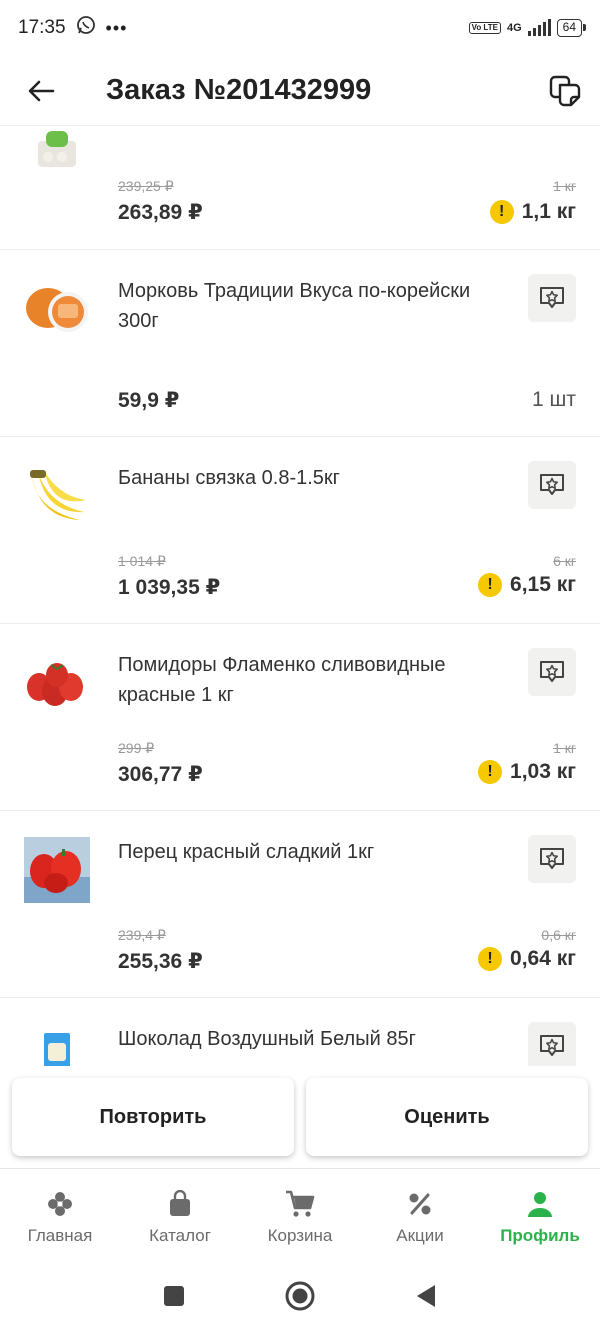  I want to click on bottom-navigation: Главная Каталог Корзина Акции Профиль, so click(300, 1216).